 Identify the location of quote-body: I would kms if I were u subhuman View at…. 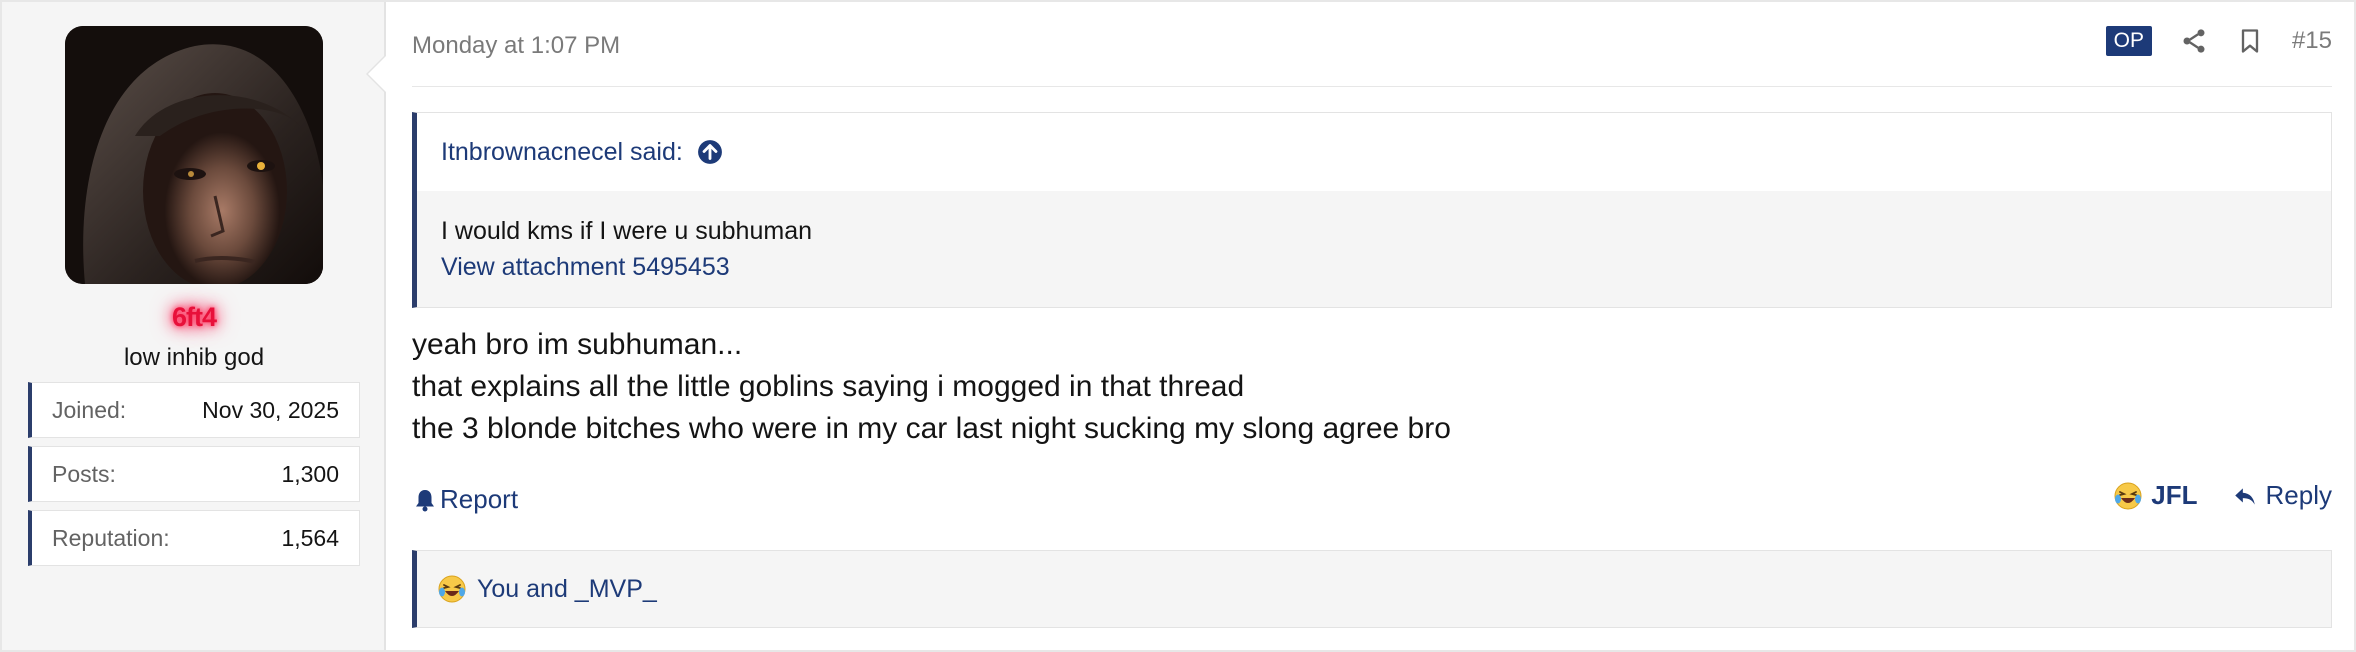
(1374, 238).